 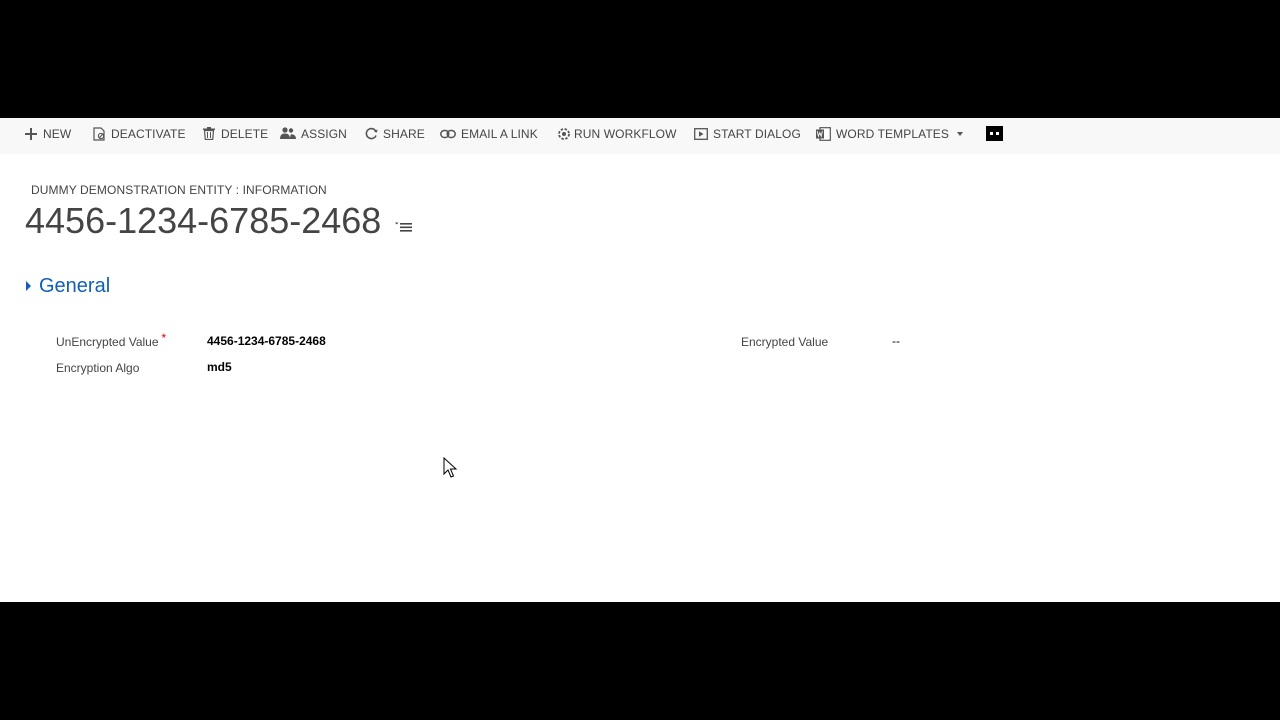 I want to click on record-title: 4456-1234-6785-2468, so click(x=203, y=220).